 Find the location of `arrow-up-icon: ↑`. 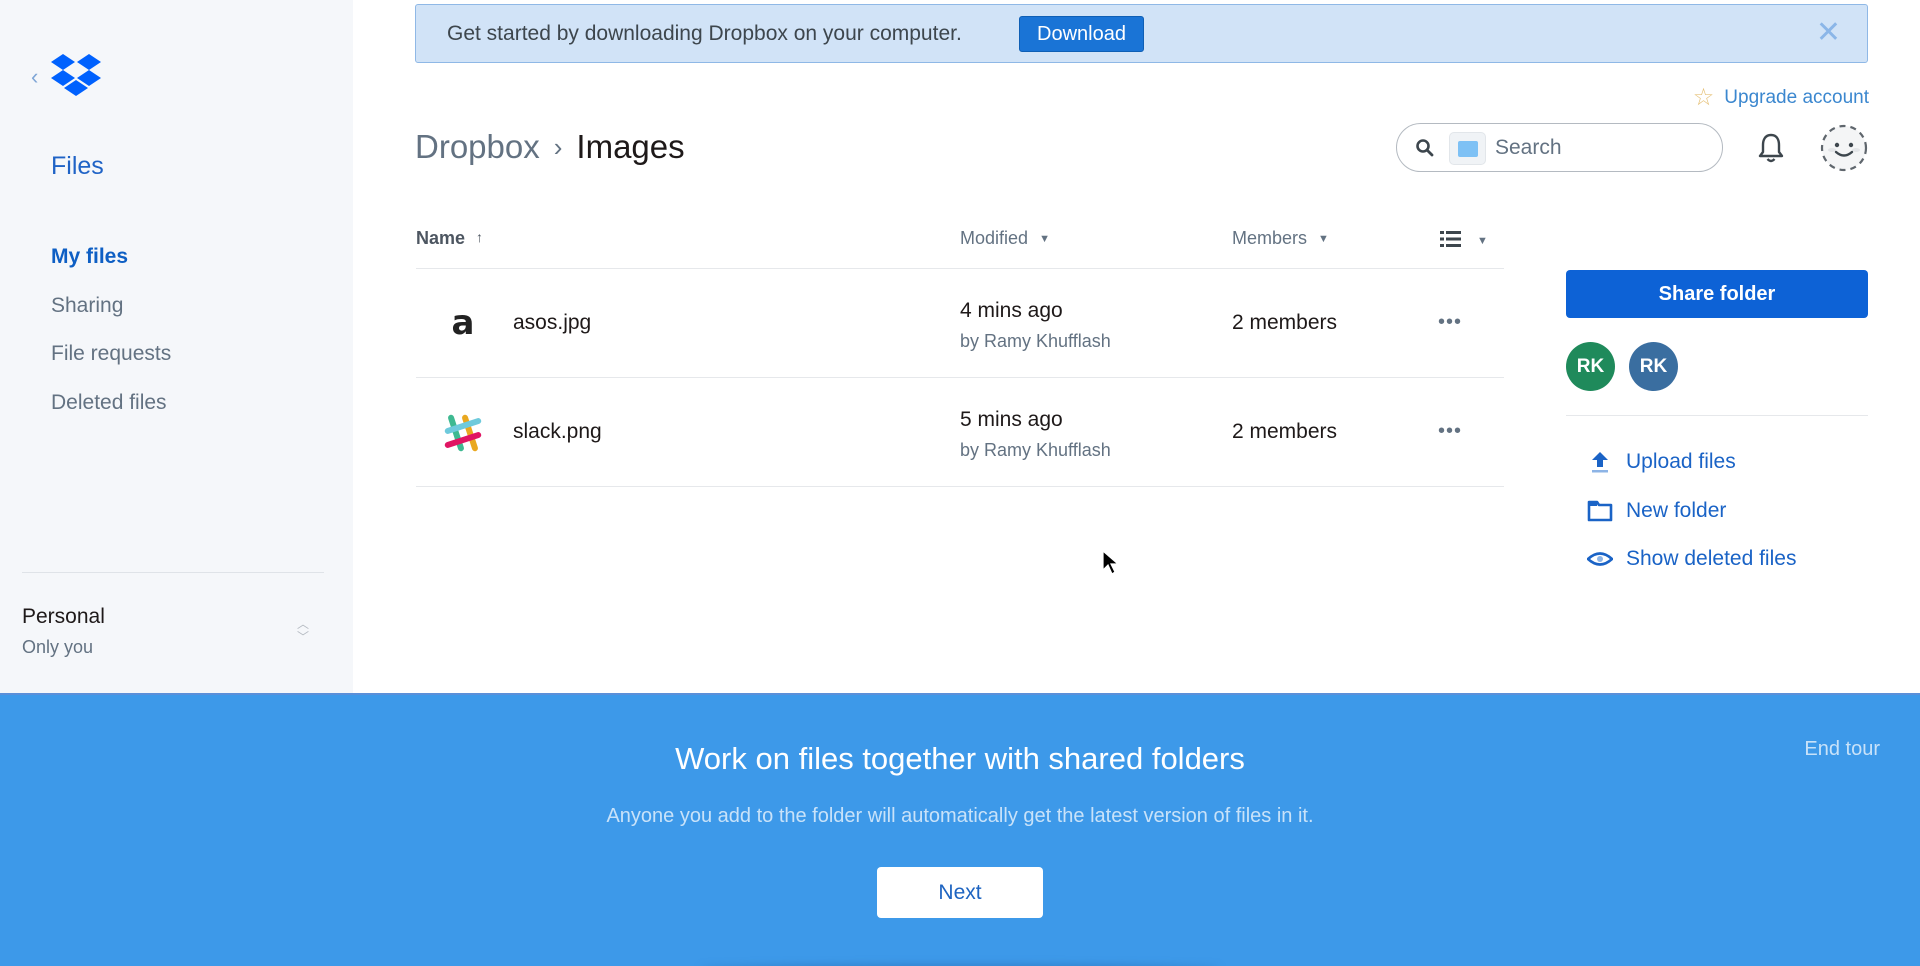

arrow-up-icon: ↑ is located at coordinates (480, 237).